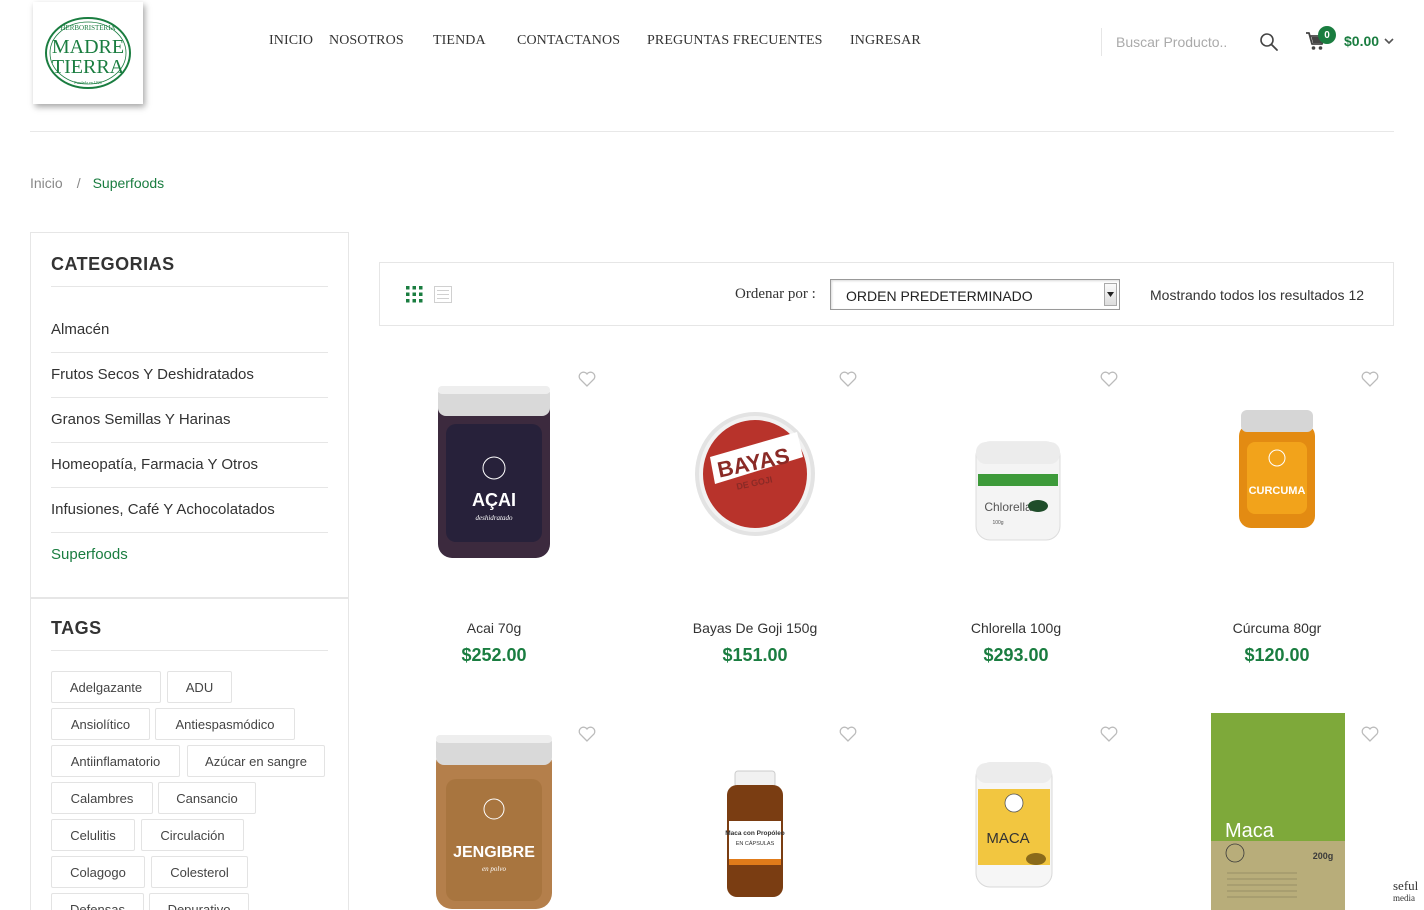 The image size is (1424, 910). I want to click on svg-text: en polvo, so click(494, 869).